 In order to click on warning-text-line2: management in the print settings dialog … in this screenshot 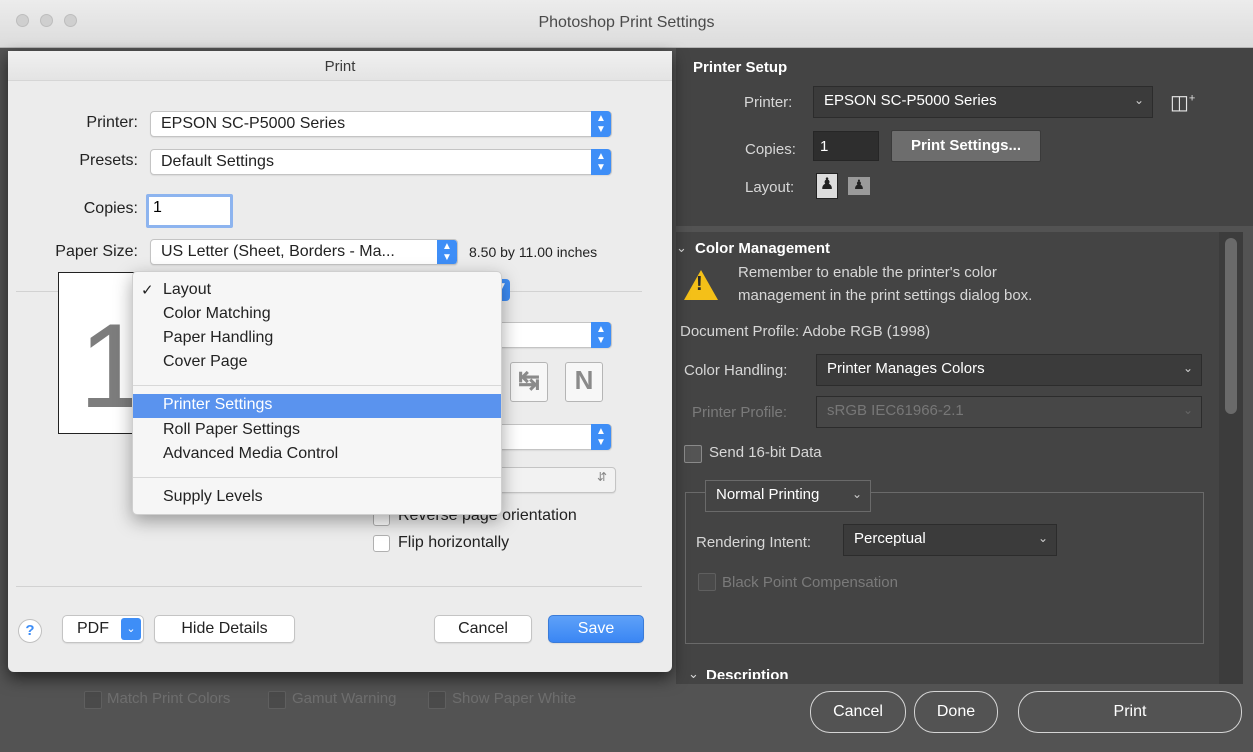, I will do `click(885, 295)`.